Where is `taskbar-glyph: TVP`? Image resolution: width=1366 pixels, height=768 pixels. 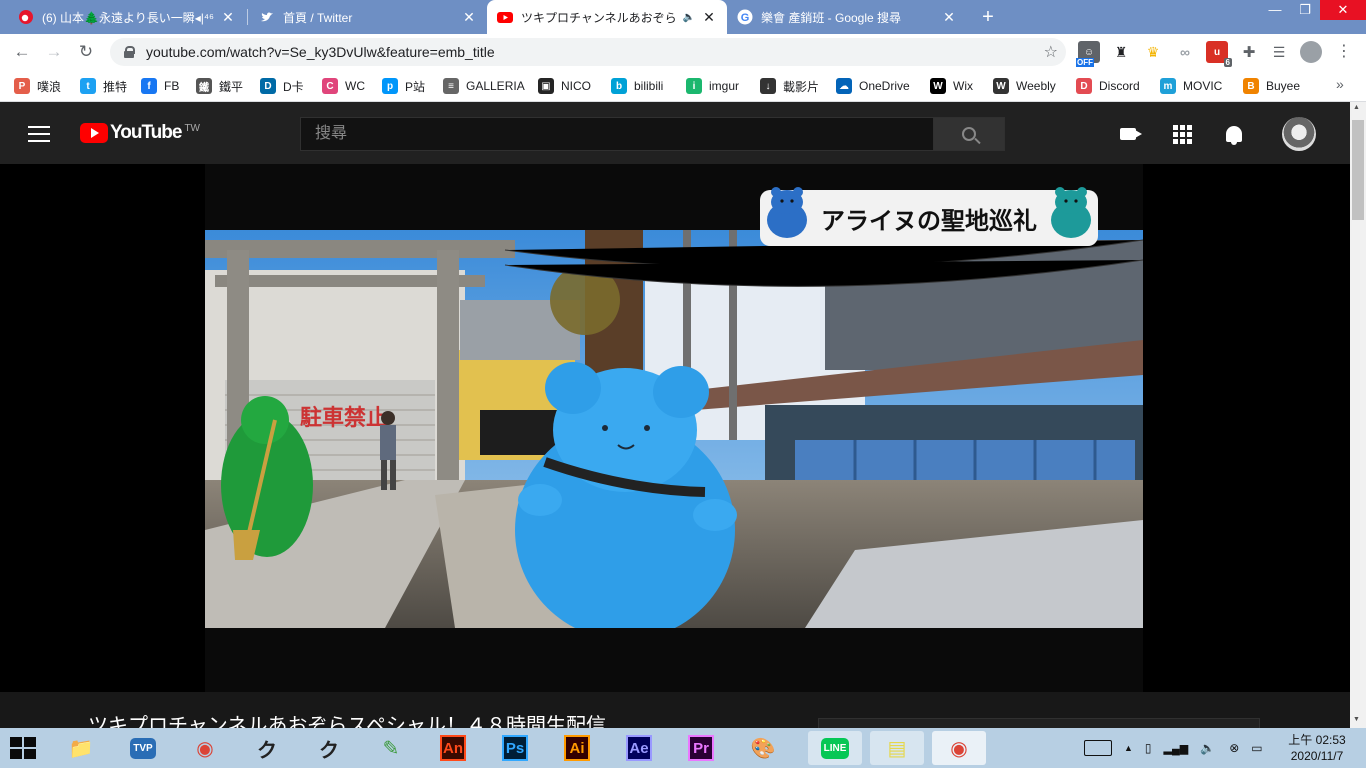
taskbar-glyph: TVP is located at coordinates (143, 748).